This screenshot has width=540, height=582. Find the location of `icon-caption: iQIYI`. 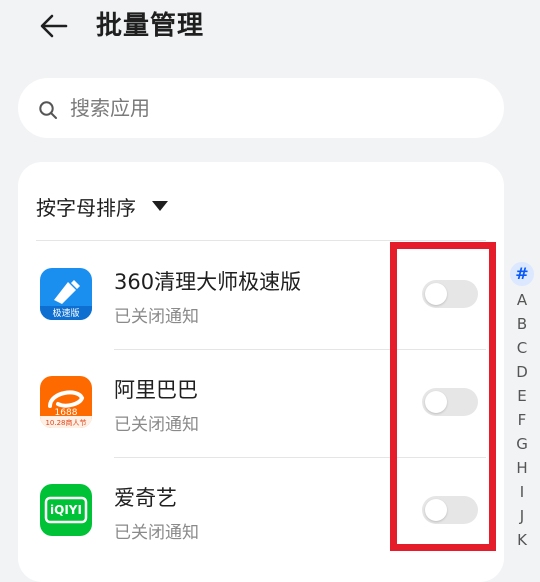

icon-caption: iQIYI is located at coordinates (66, 510).